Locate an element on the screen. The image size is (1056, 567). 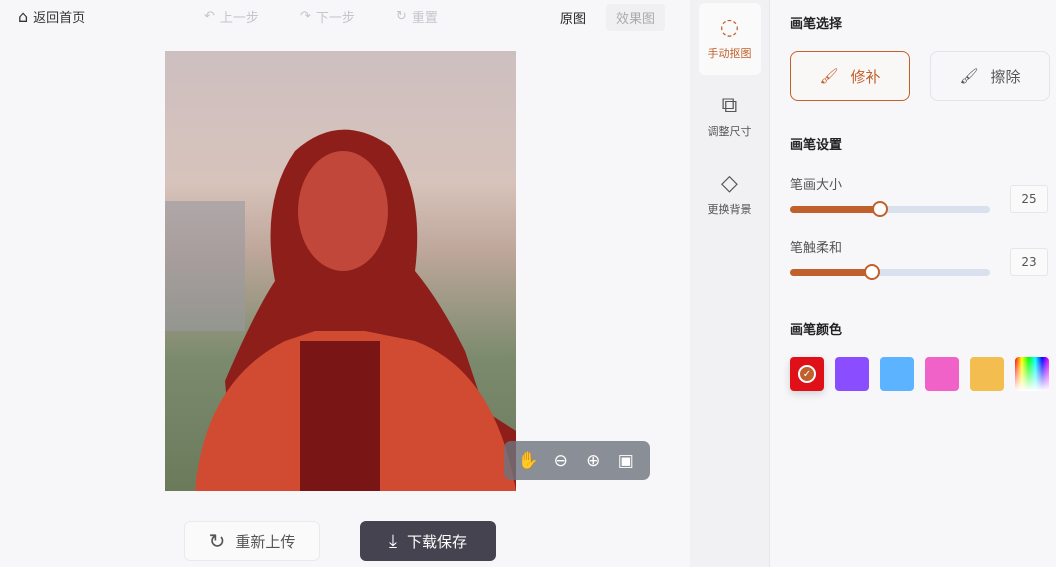
eraser-brush-icon: 🖌 is located at coordinates (969, 76).